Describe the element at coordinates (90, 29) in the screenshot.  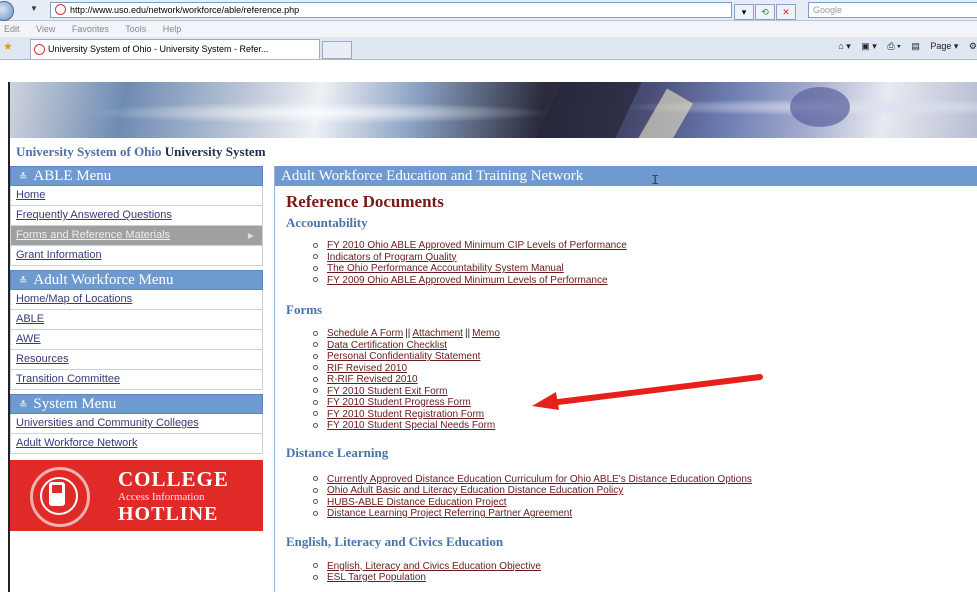
I see `menu-favorites: Favorites` at that location.